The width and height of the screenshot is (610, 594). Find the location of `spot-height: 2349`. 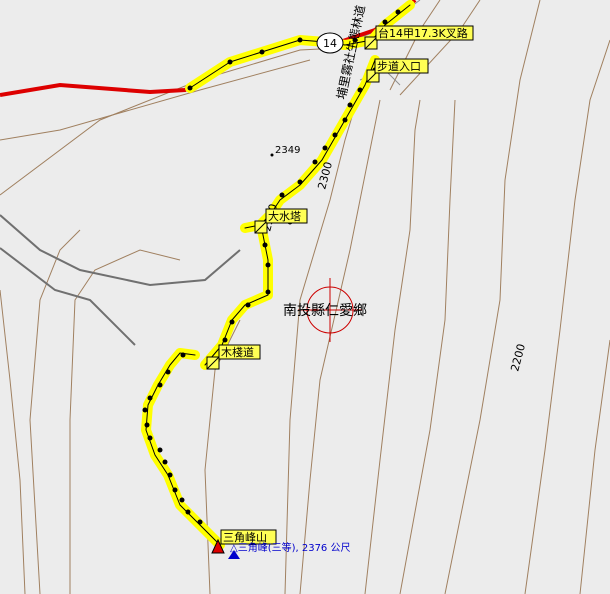

spot-height: 2349 is located at coordinates (285, 151).